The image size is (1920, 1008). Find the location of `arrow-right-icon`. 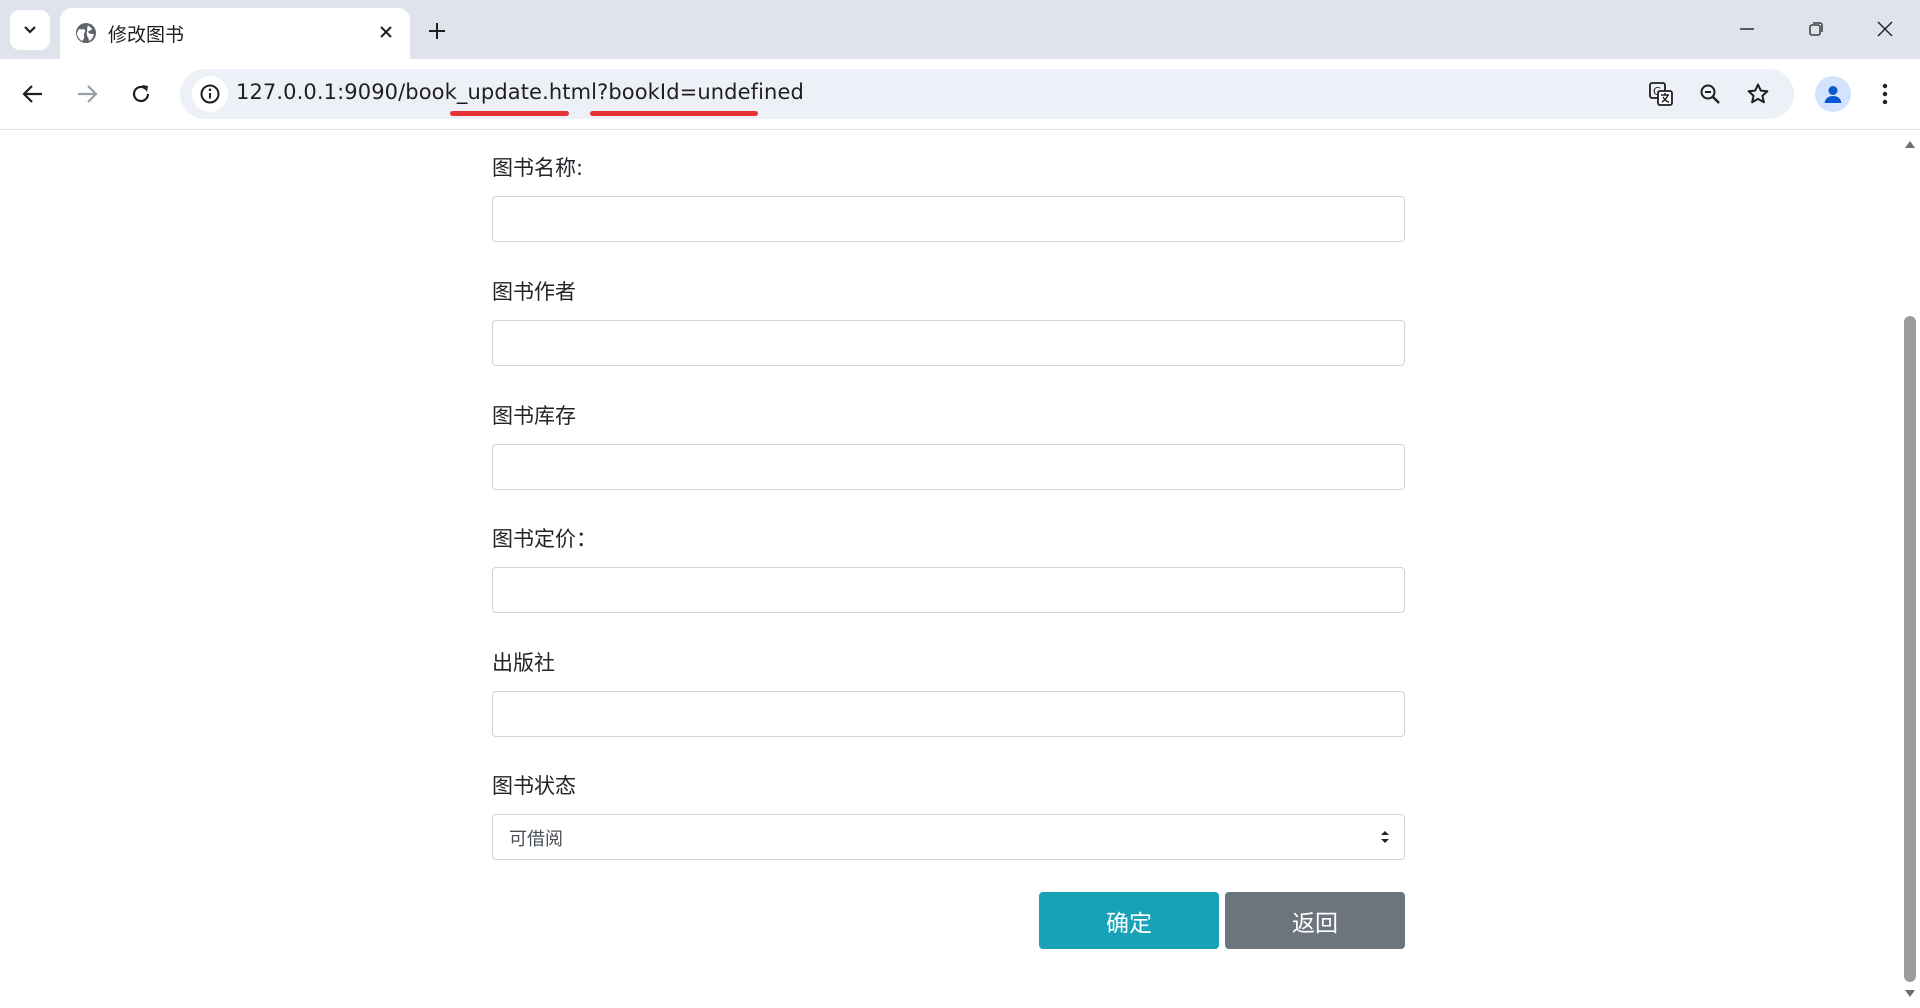

arrow-right-icon is located at coordinates (88, 94).